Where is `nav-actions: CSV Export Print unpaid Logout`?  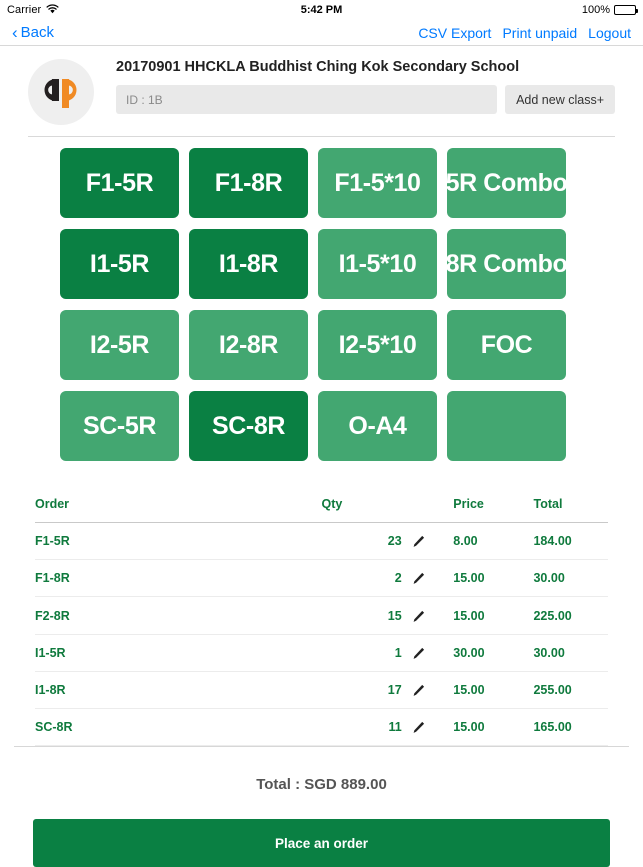 nav-actions: CSV Export Print unpaid Logout is located at coordinates (524, 33).